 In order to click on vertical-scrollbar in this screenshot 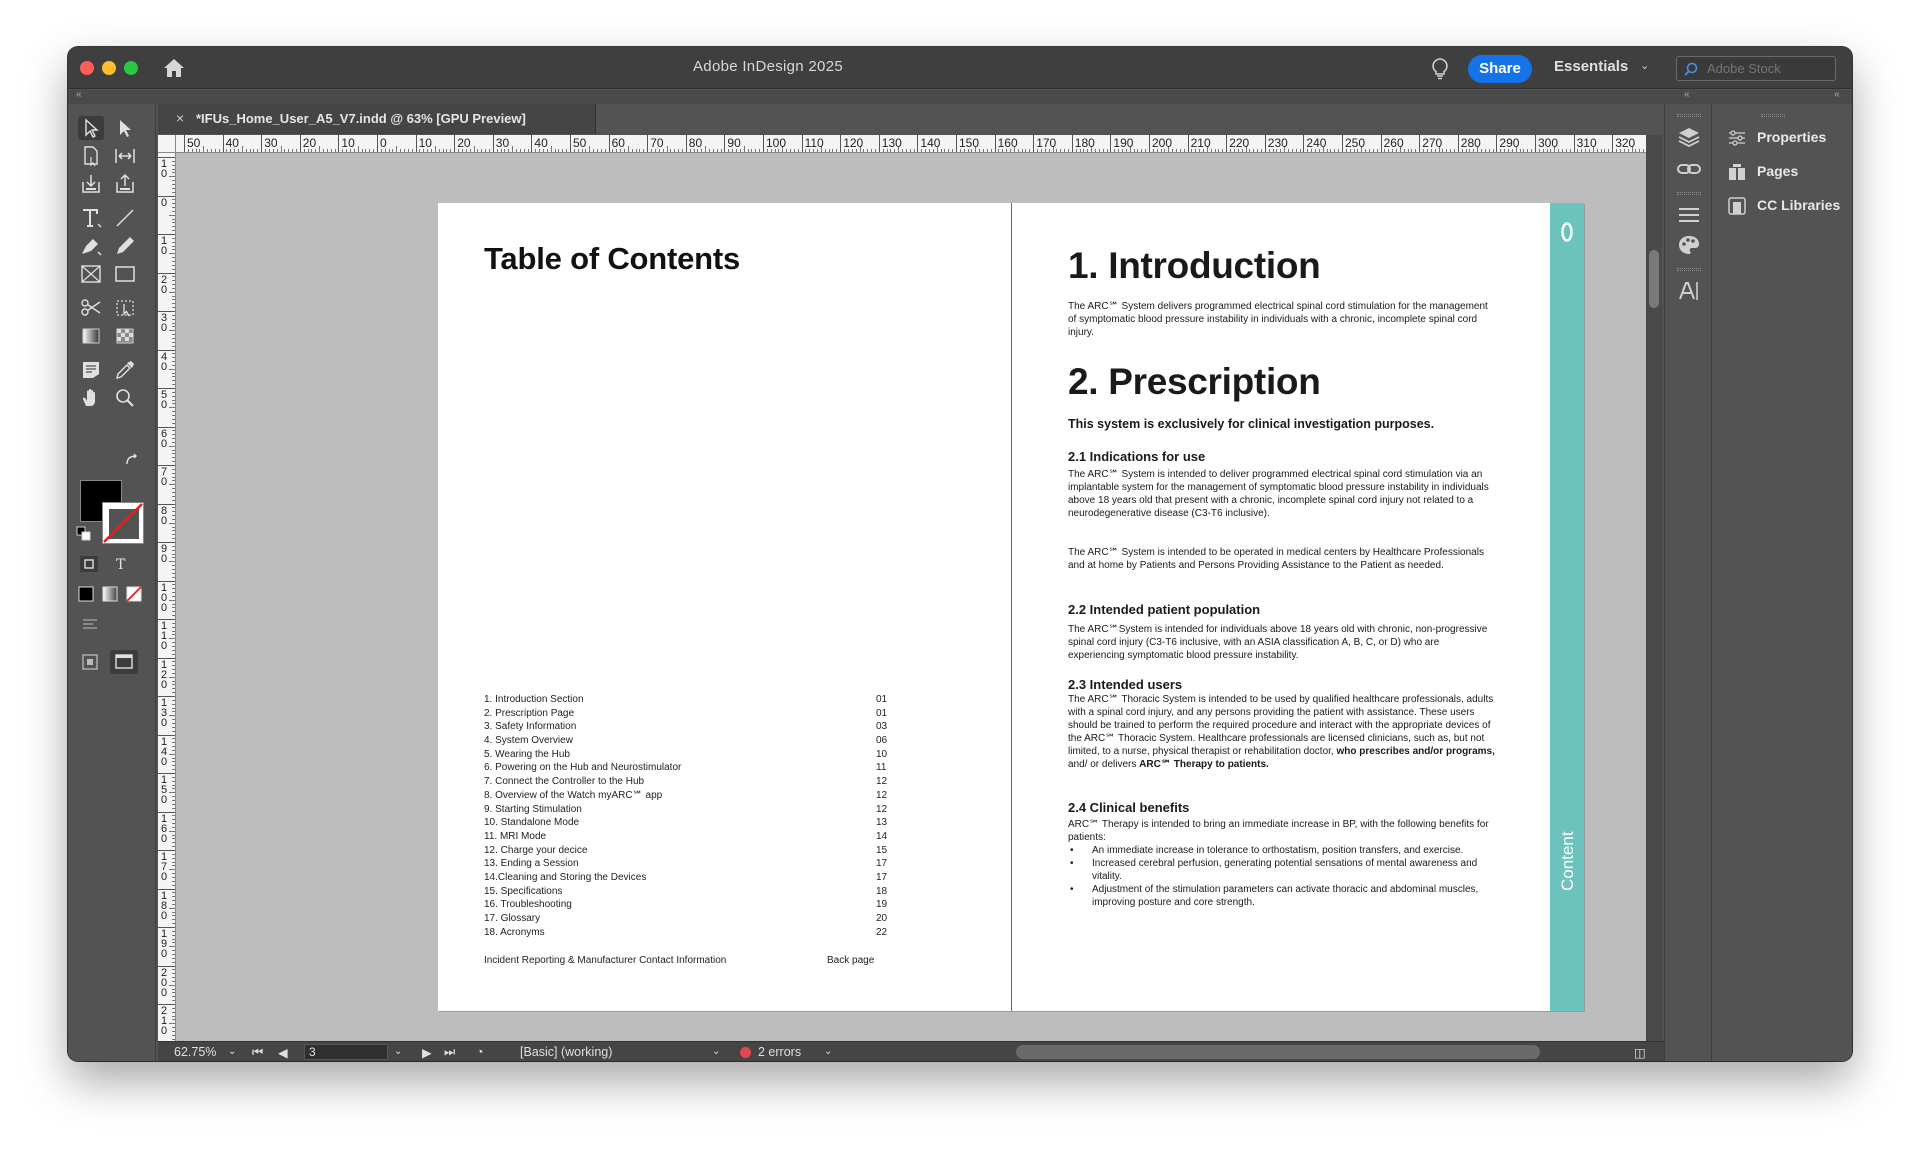, I will do `click(1654, 588)`.